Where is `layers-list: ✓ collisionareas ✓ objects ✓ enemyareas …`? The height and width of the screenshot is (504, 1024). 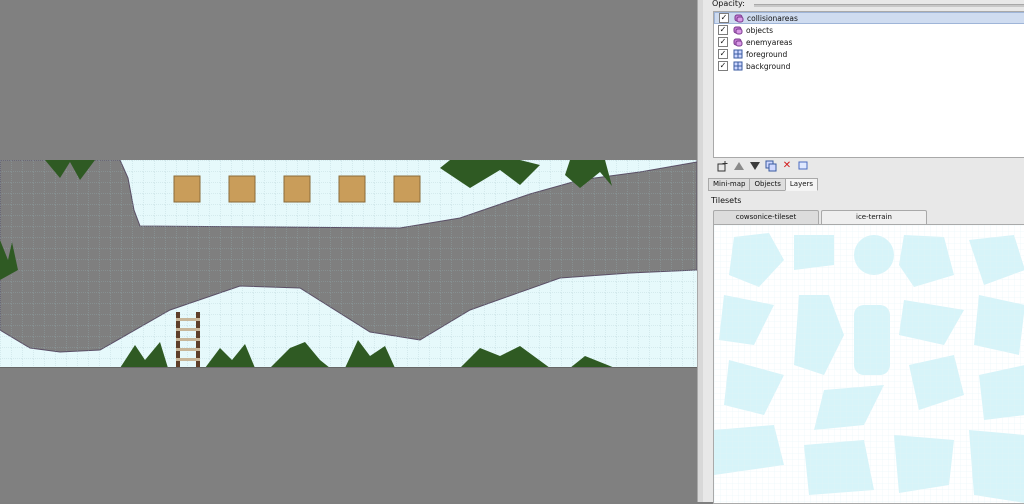
layers-list: ✓ collisionareas ✓ objects ✓ enemyareas … is located at coordinates (868, 84).